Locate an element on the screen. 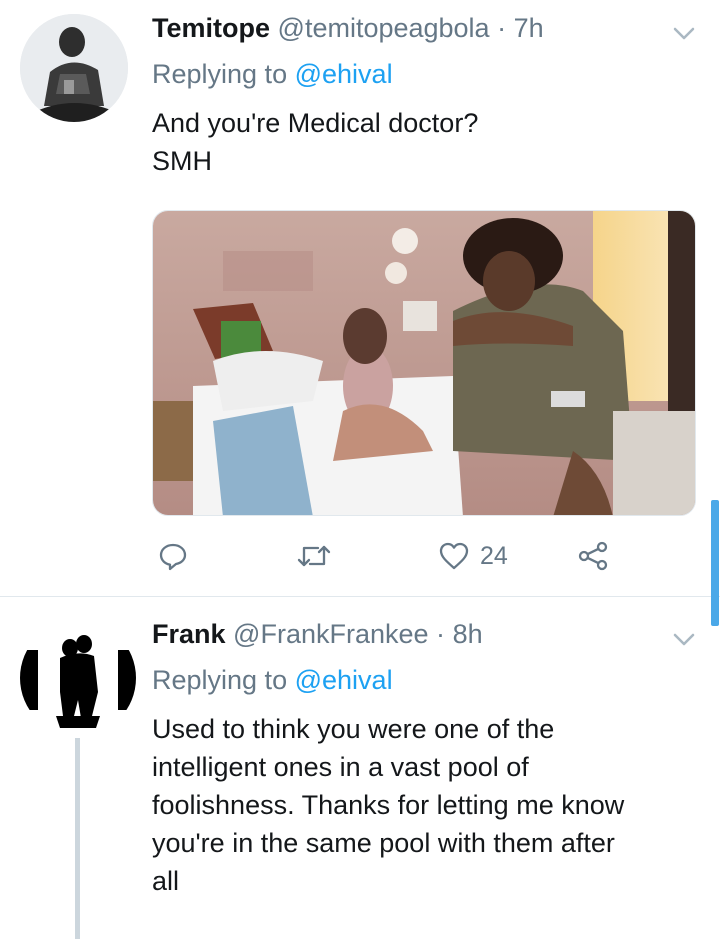 The image size is (720, 939). tweet-text-line: you're in the same pool with them after is located at coordinates (383, 843).